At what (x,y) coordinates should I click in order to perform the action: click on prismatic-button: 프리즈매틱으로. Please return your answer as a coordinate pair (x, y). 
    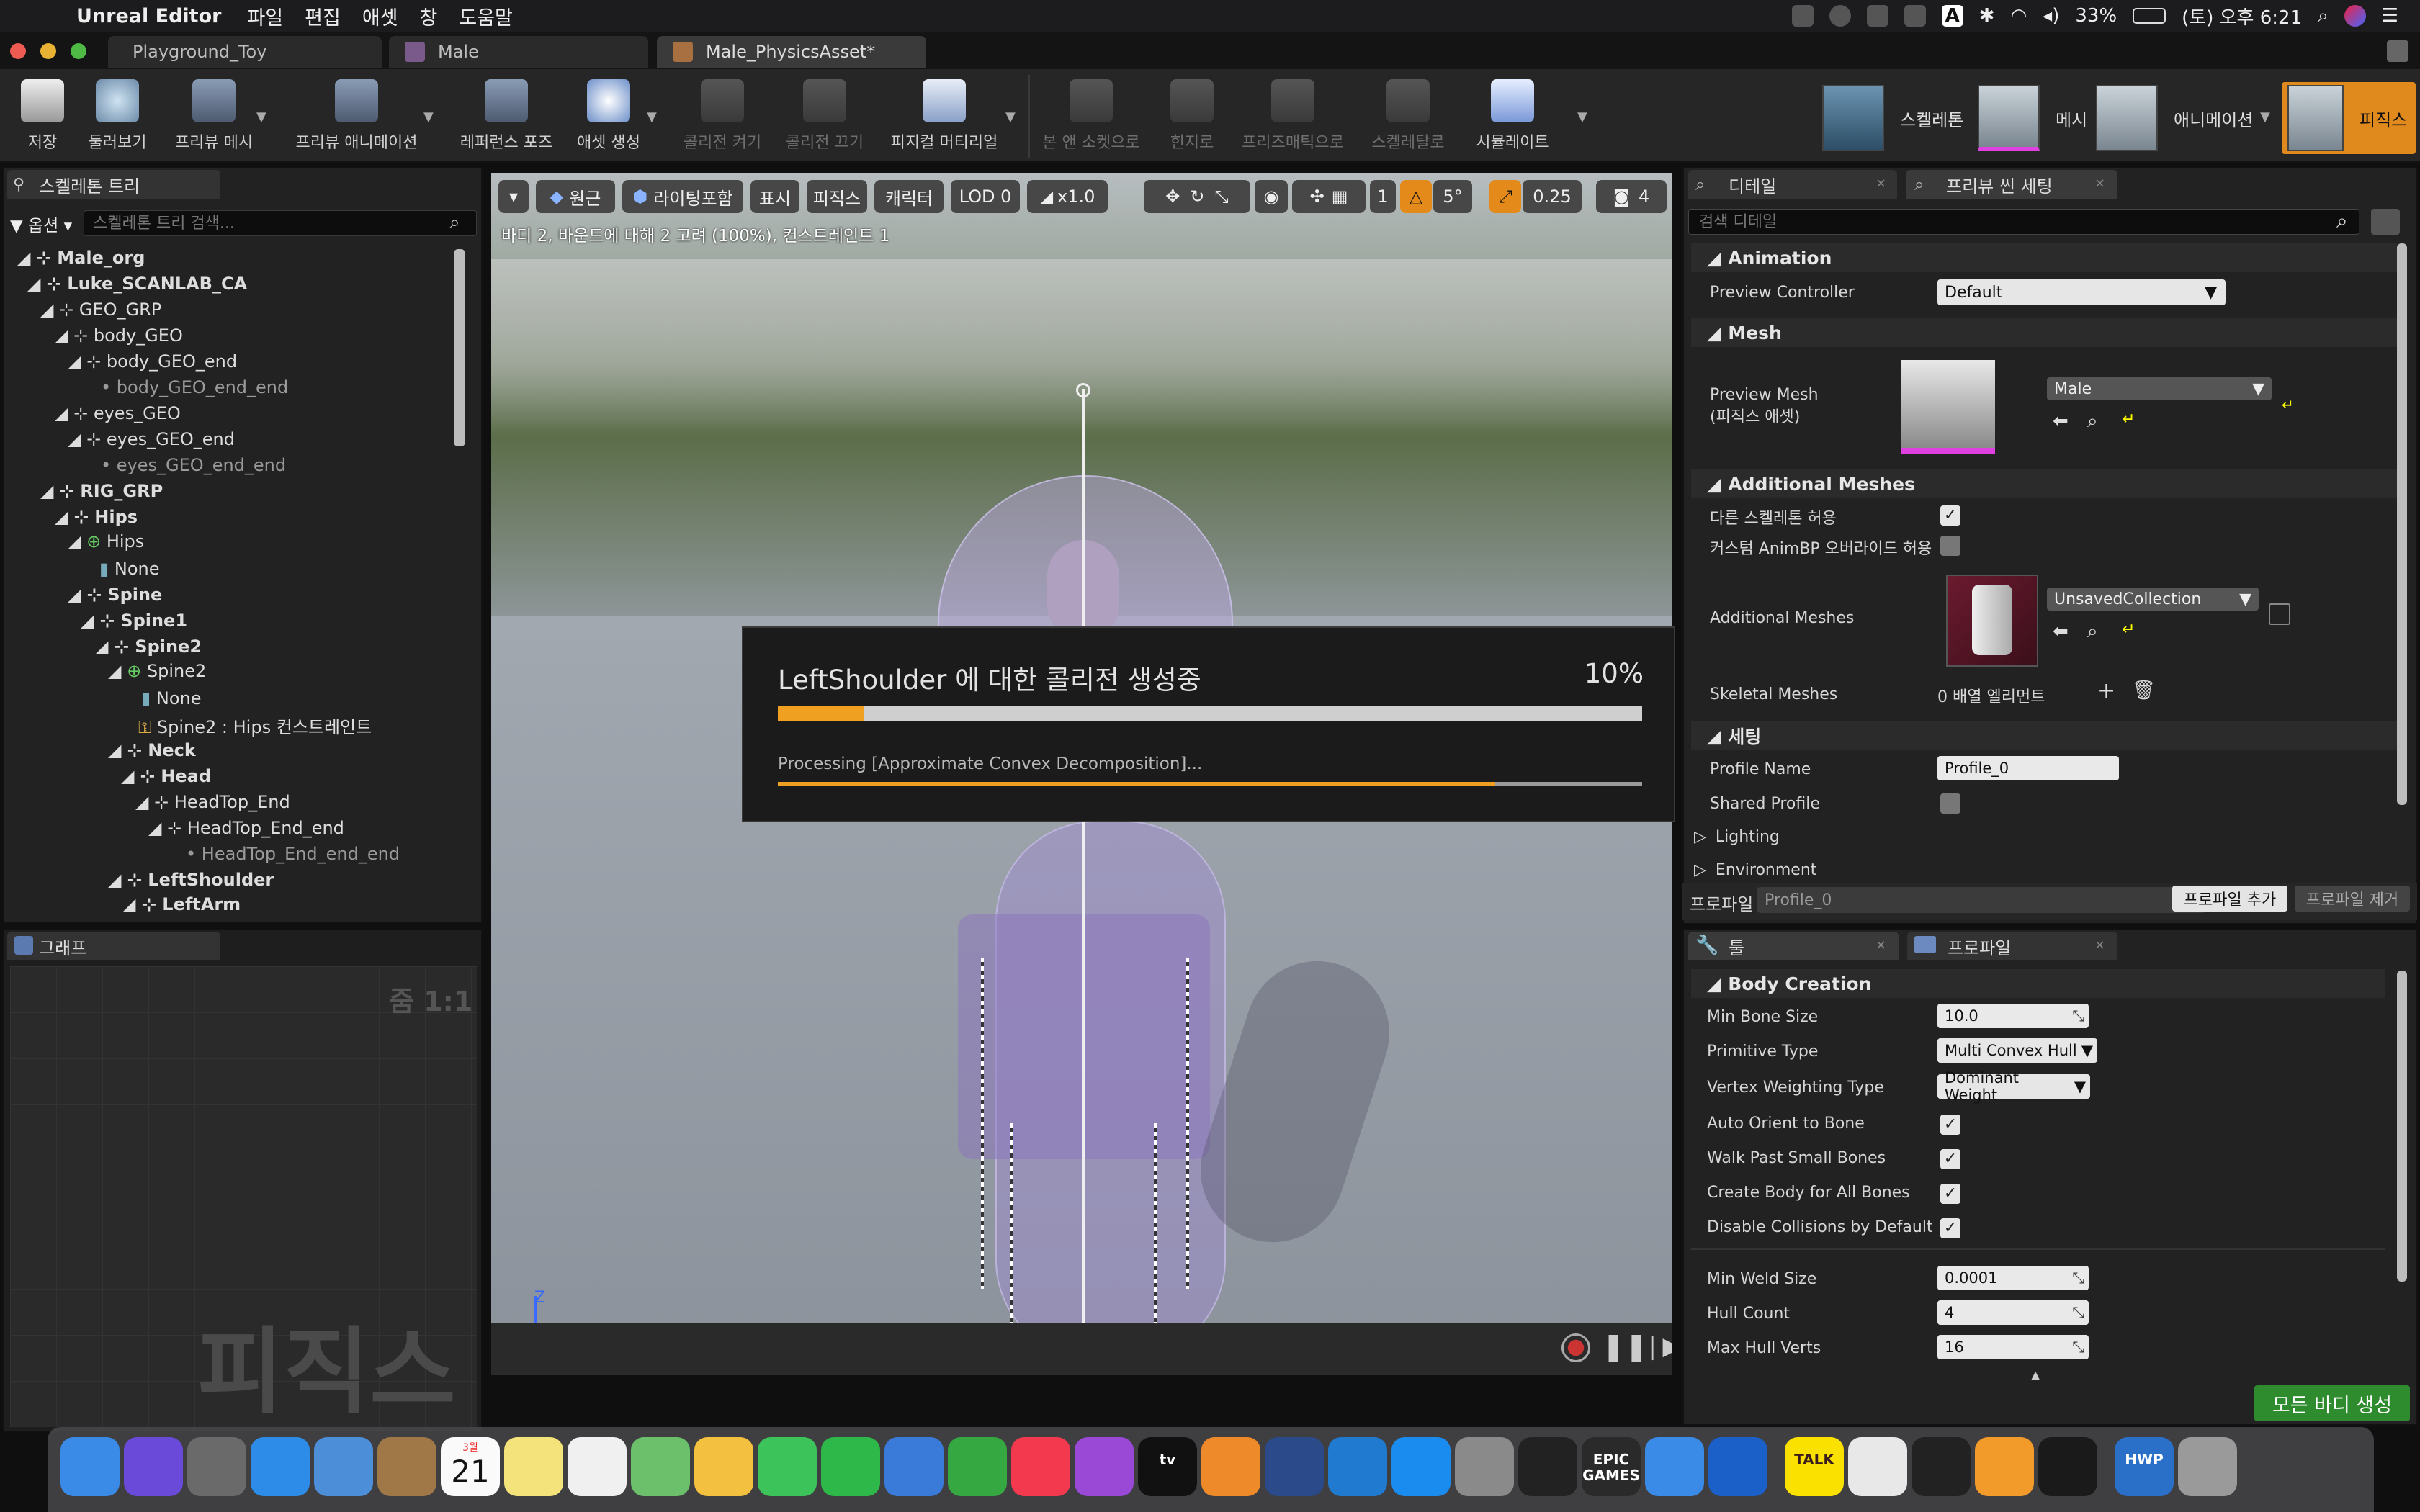
    Looking at the image, I should click on (1293, 117).